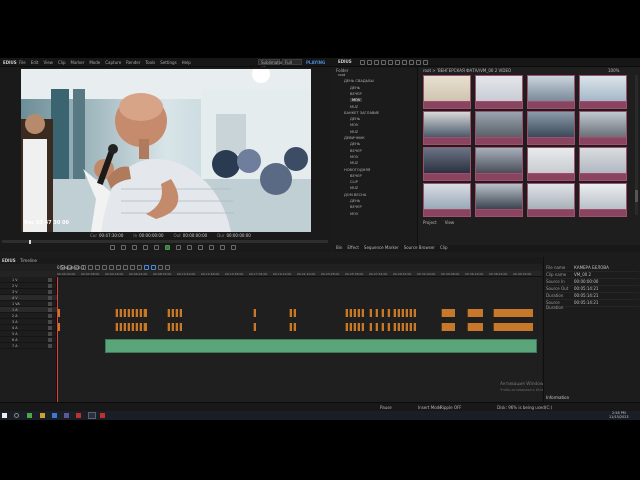 This screenshot has height=480, width=640. Describe the element at coordinates (189, 247) in the screenshot. I see `fast-forward-icon` at that location.